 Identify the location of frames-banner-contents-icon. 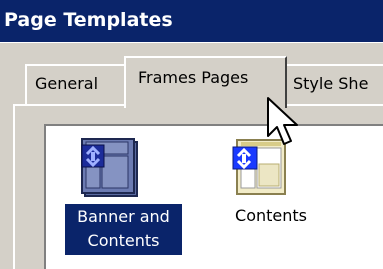
(109, 167).